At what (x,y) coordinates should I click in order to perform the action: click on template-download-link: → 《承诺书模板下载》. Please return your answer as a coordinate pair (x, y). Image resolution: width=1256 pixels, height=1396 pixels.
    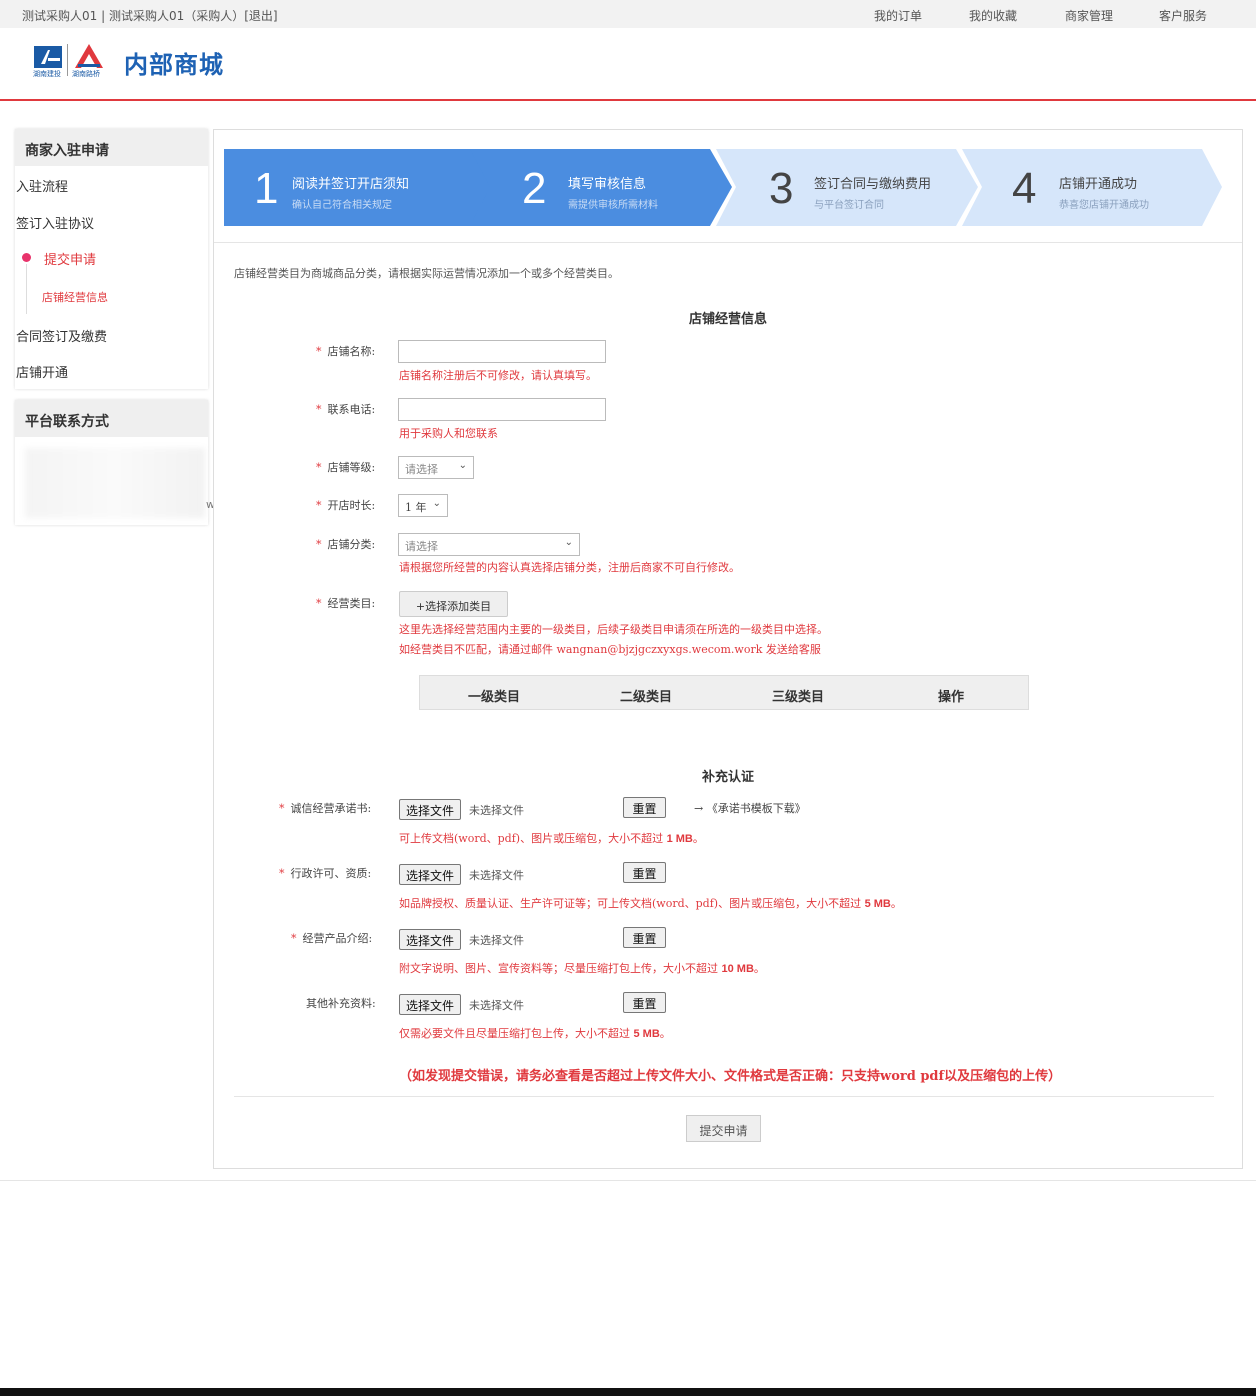
    Looking at the image, I should click on (750, 808).